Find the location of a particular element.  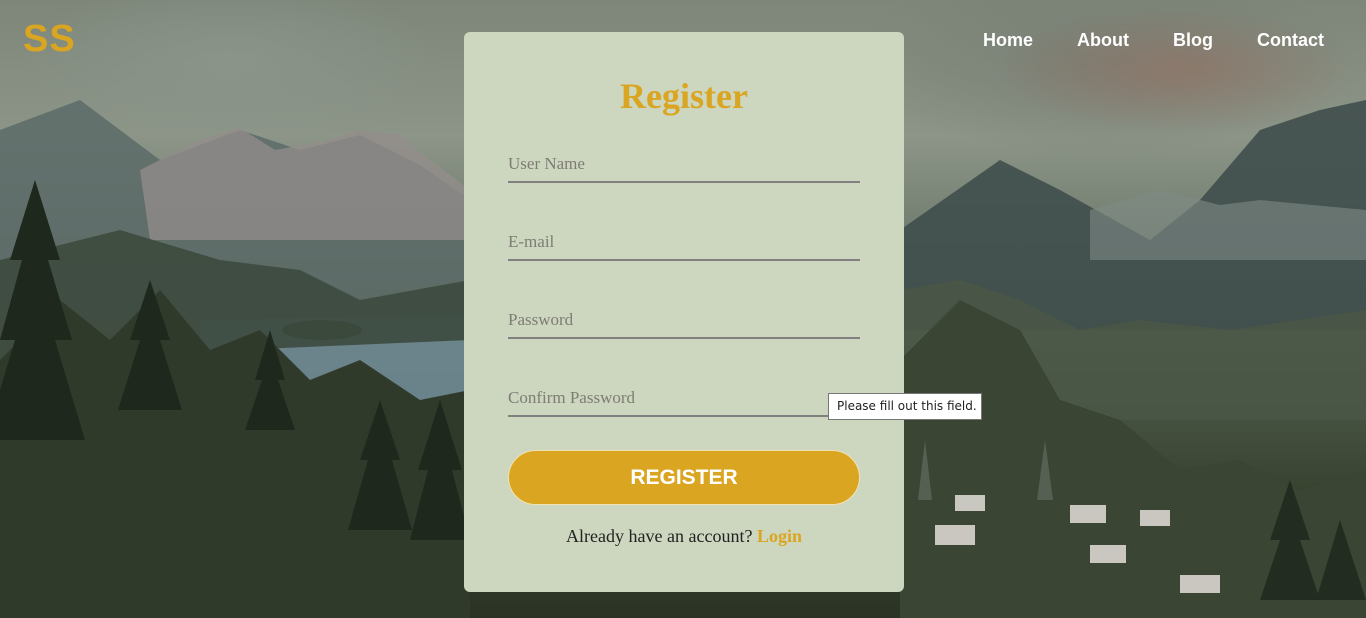

confirm-password-input is located at coordinates (684, 396).